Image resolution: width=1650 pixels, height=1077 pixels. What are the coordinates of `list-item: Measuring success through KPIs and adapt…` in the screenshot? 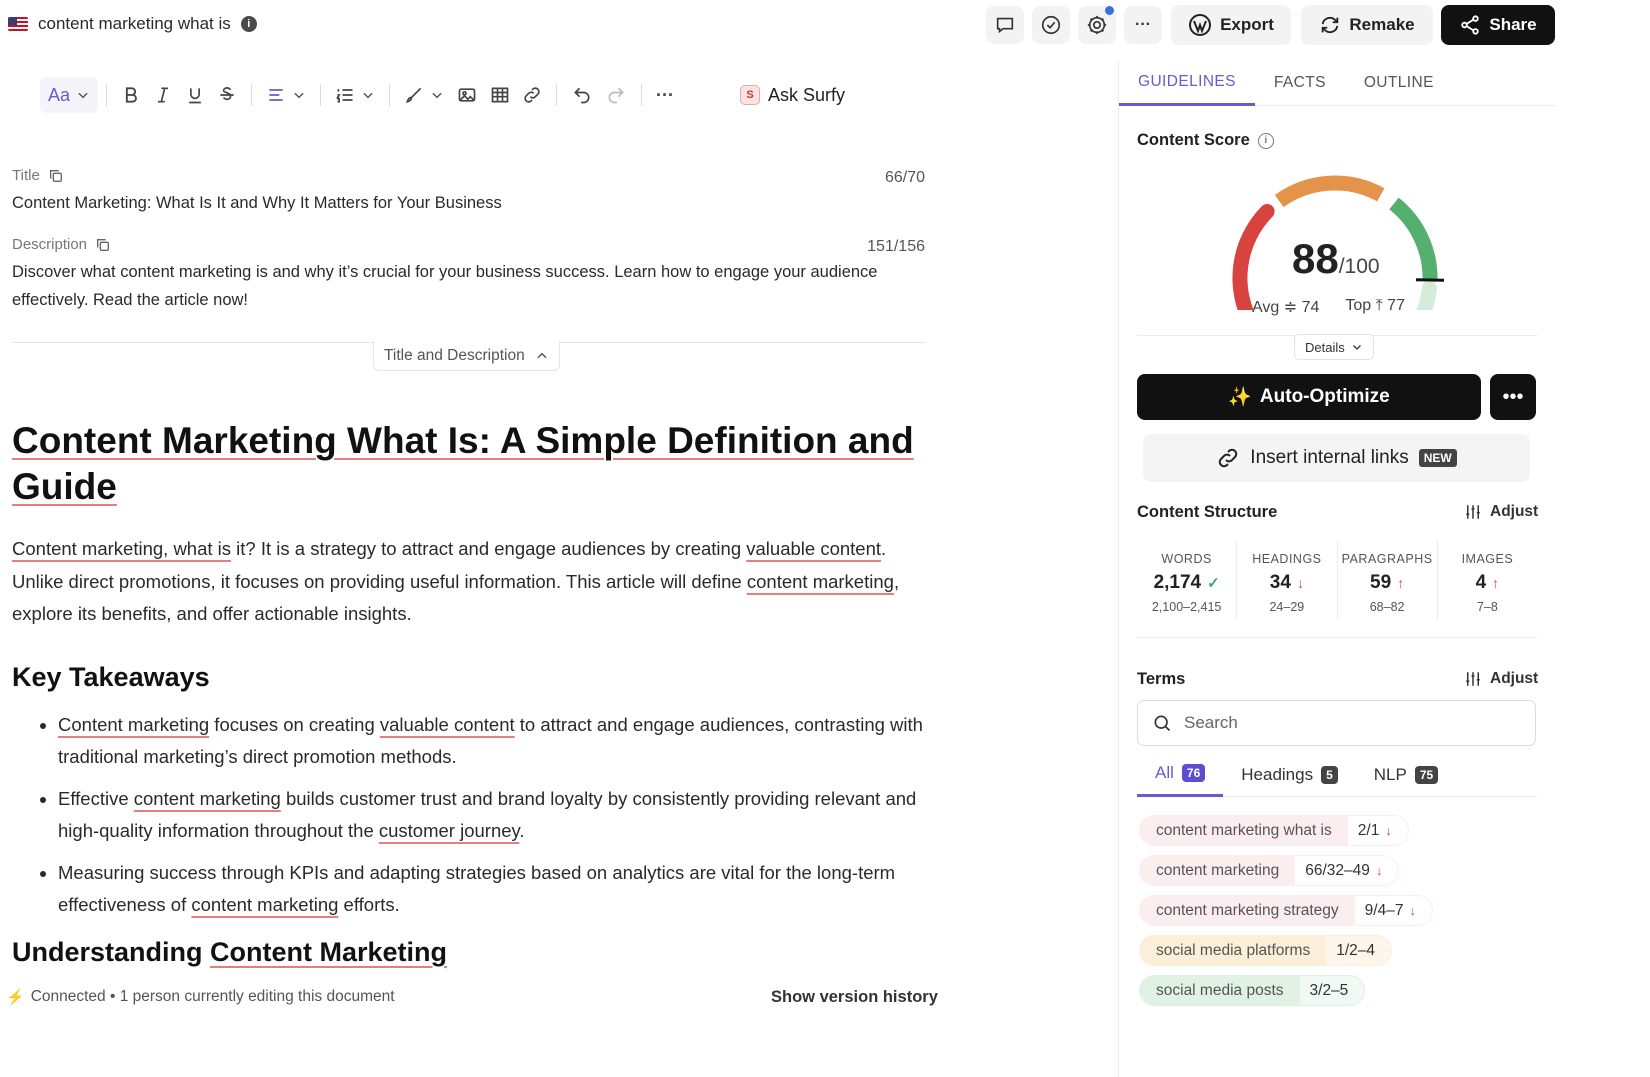 It's located at (495, 889).